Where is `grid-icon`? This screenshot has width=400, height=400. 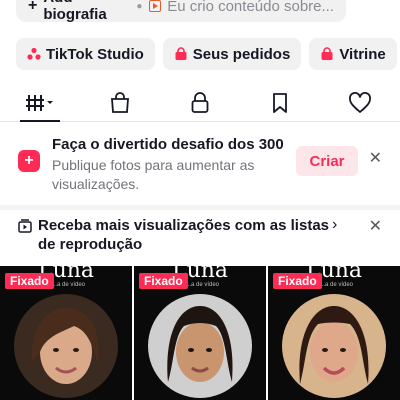 grid-icon is located at coordinates (39, 102).